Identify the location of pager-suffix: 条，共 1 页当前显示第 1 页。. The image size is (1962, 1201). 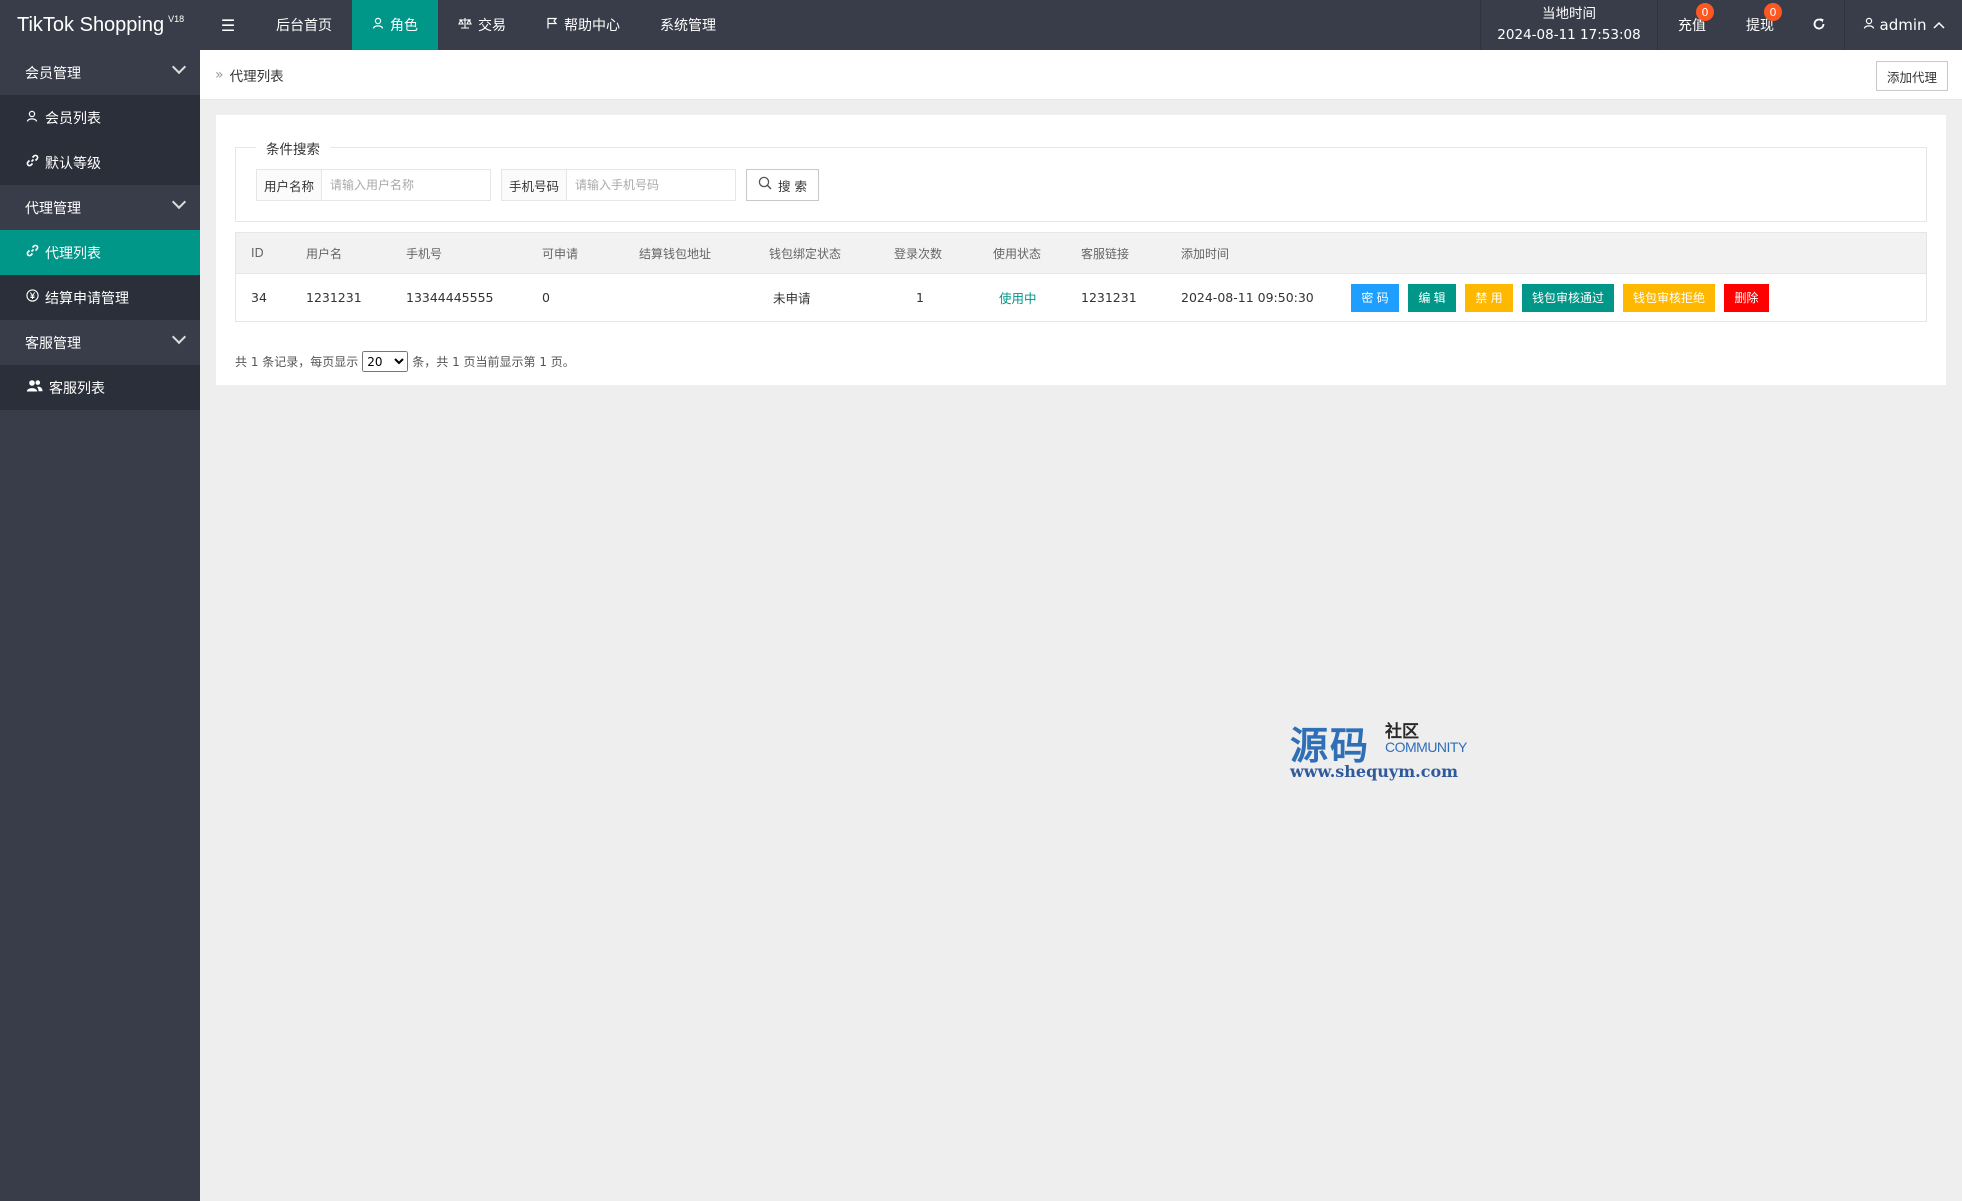
(493, 362).